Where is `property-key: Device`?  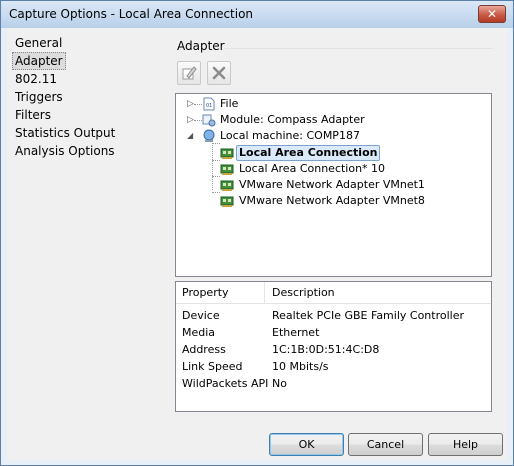 property-key: Device is located at coordinates (201, 315).